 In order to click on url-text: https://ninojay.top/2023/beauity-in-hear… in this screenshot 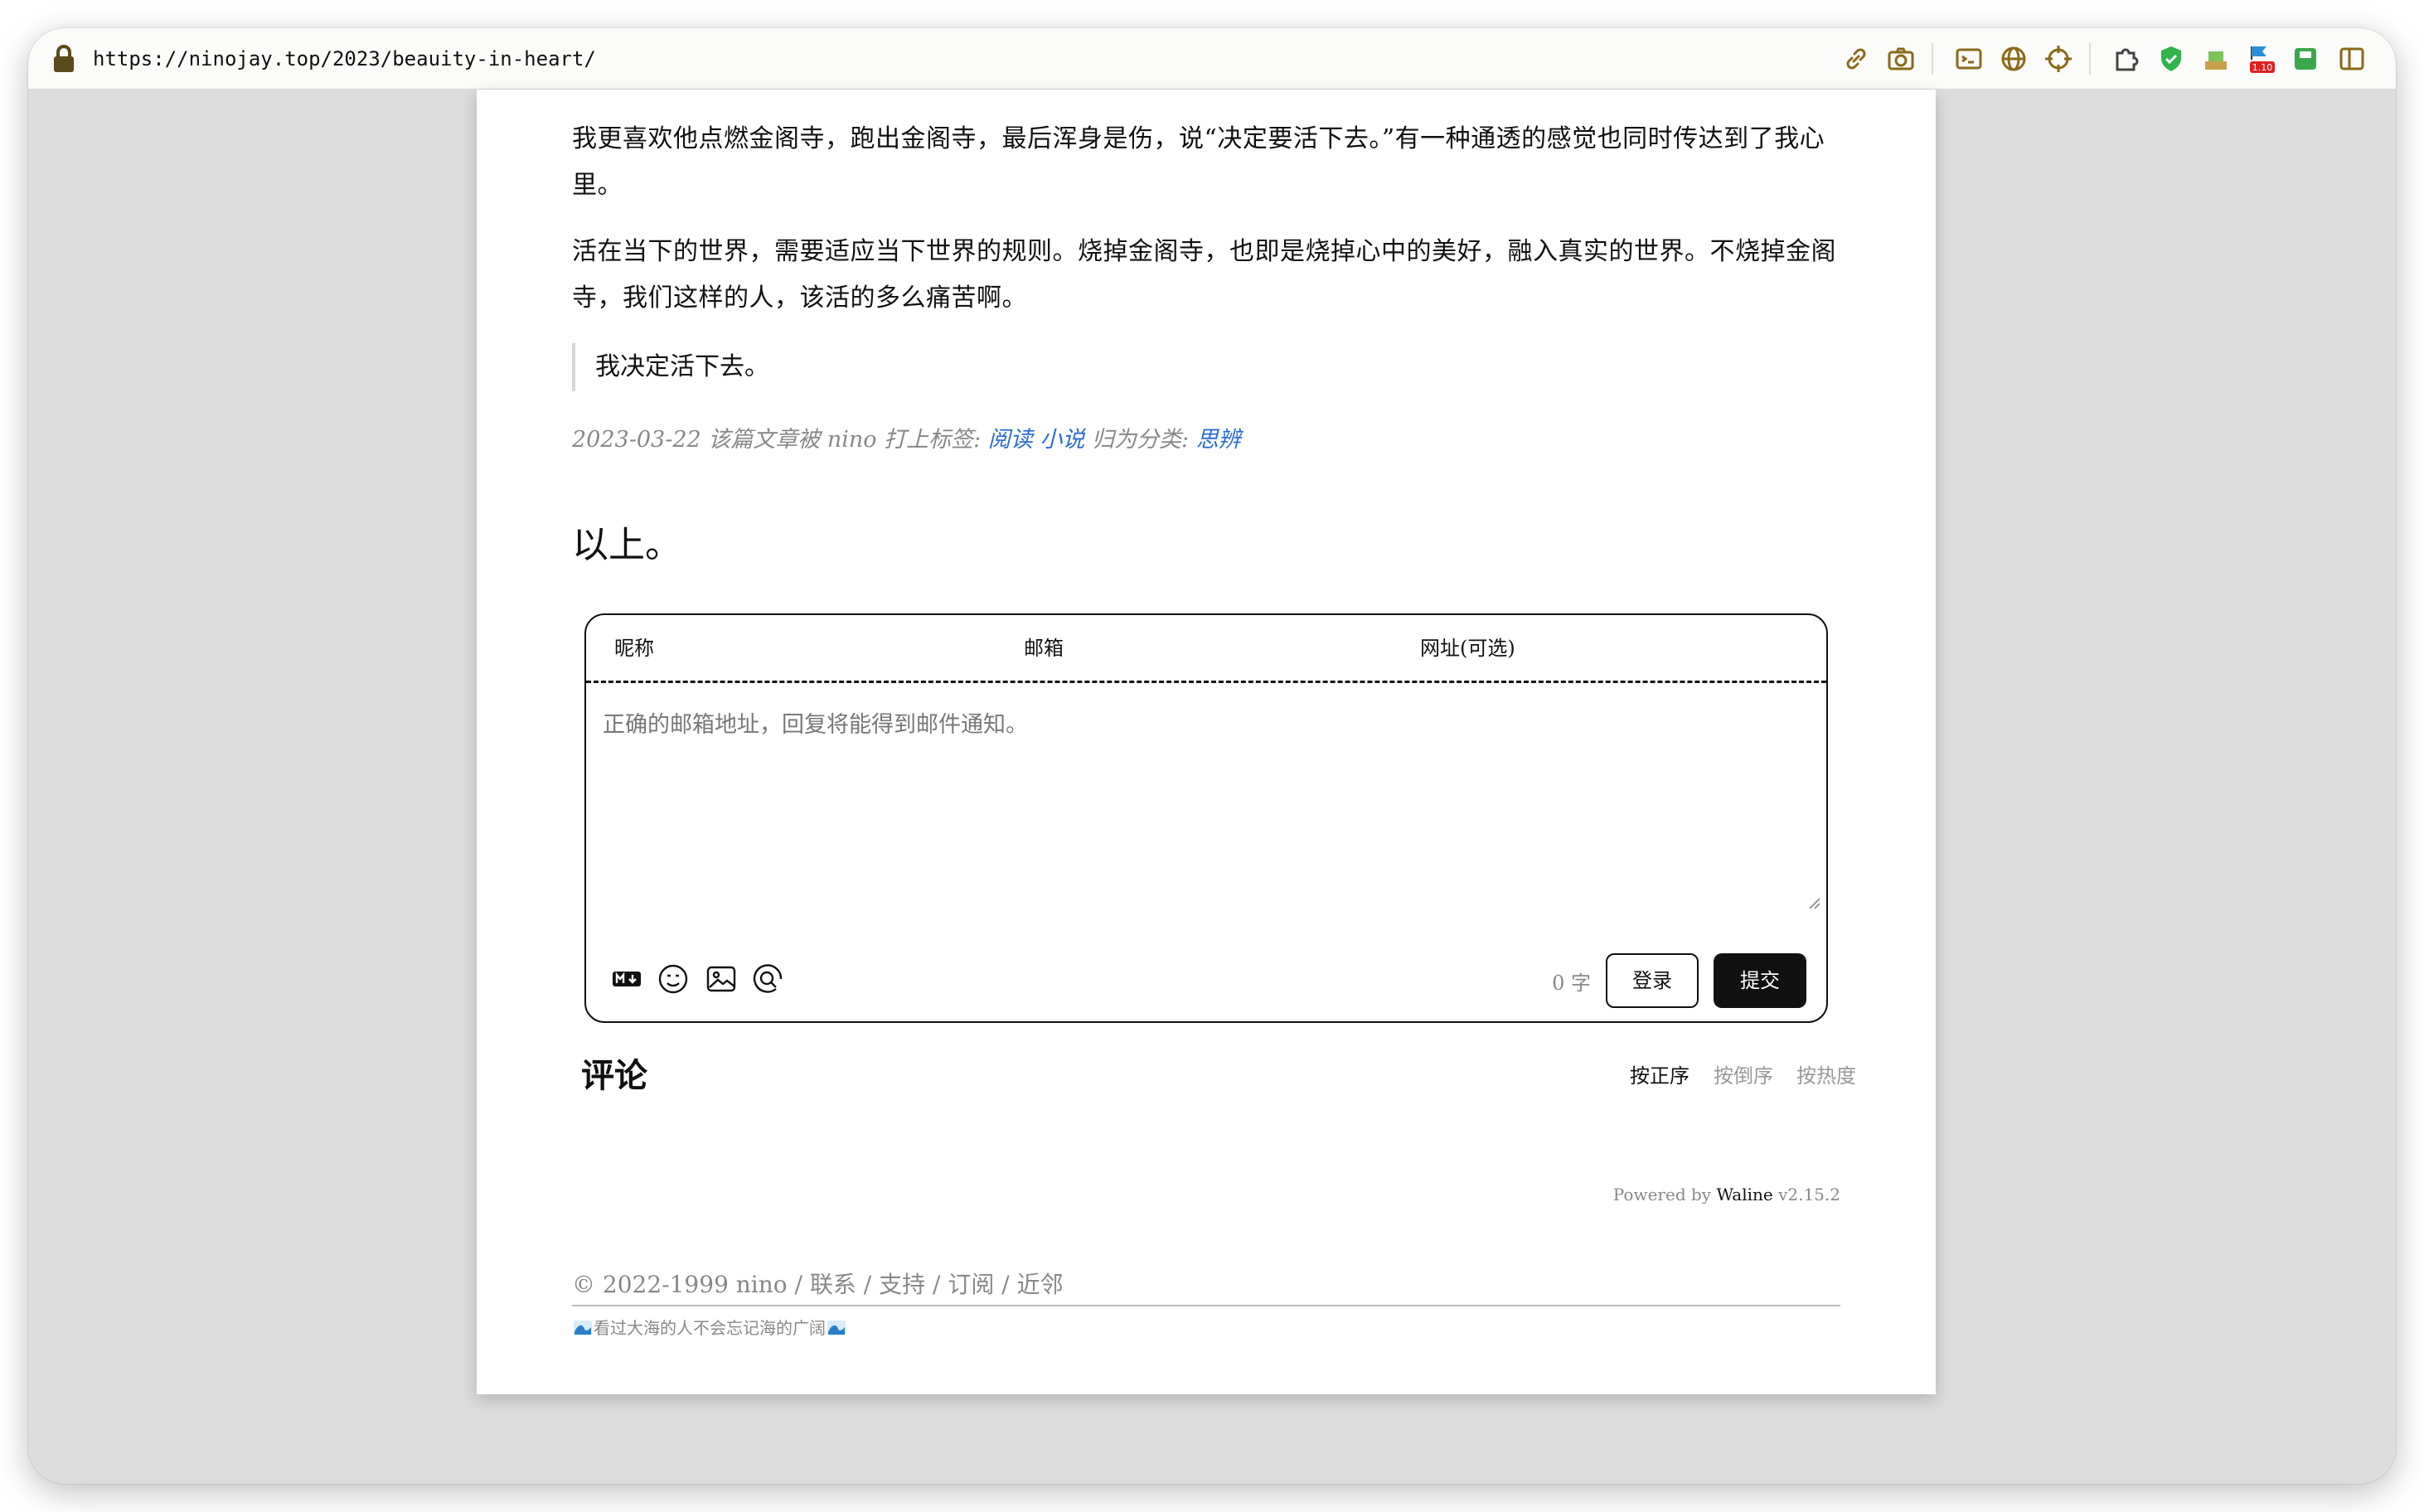, I will do `click(345, 59)`.